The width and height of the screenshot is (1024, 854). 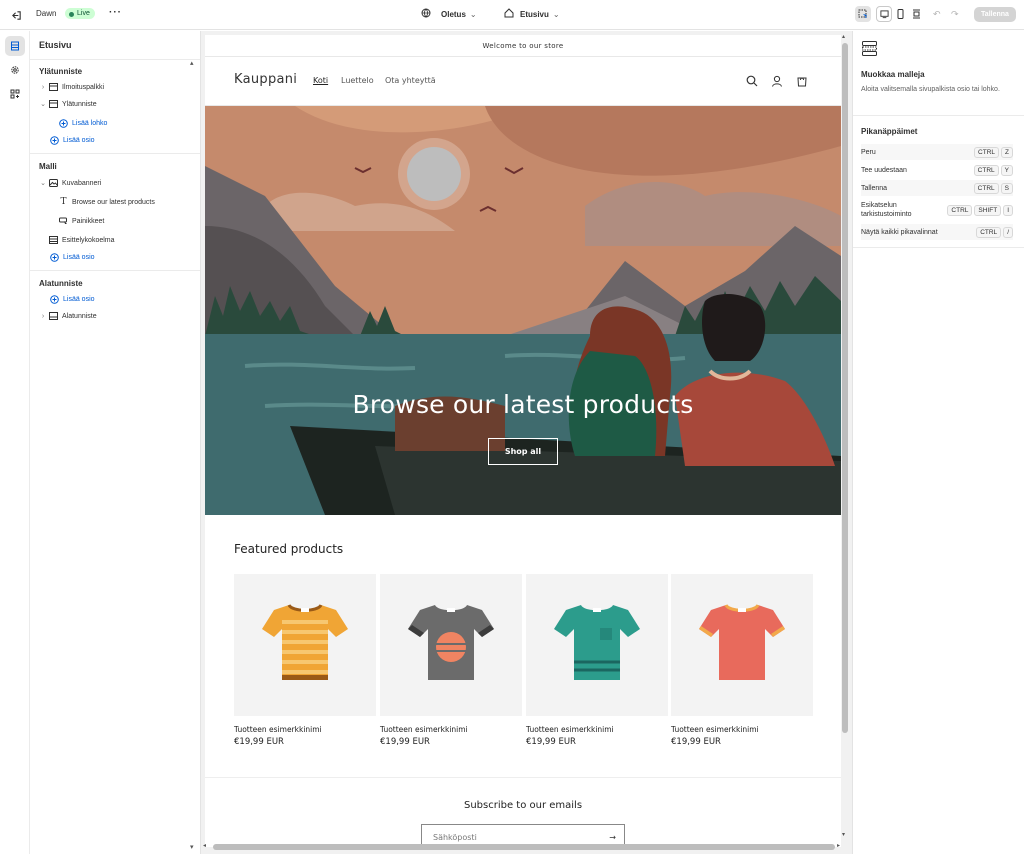 I want to click on sidebar-title: Etusivu, so click(x=55, y=45).